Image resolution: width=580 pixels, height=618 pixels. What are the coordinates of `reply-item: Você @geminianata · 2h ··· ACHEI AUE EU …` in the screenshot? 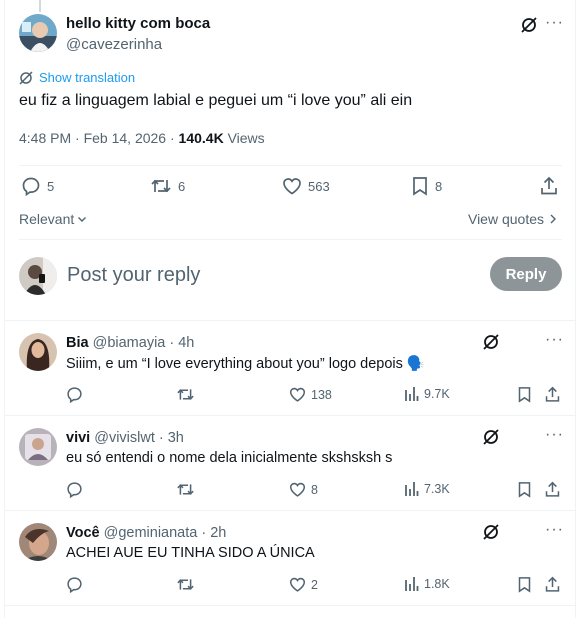 It's located at (291, 557).